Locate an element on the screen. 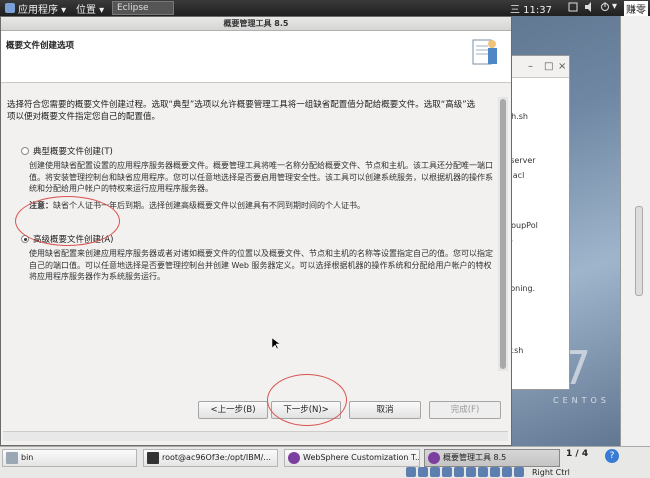 This screenshot has height=478, width=650. optical-drive-icon is located at coordinates (423, 472).